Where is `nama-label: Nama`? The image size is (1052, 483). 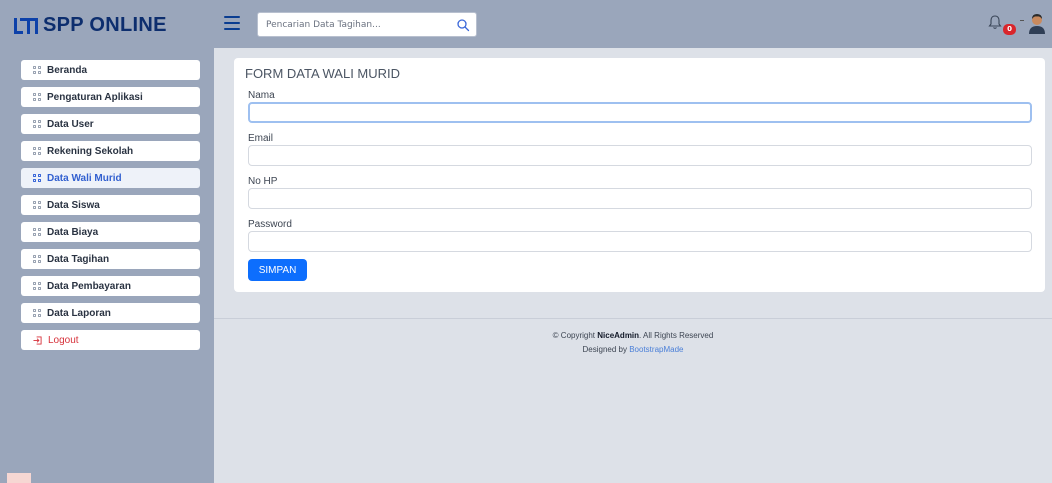
nama-label: Nama is located at coordinates (261, 95).